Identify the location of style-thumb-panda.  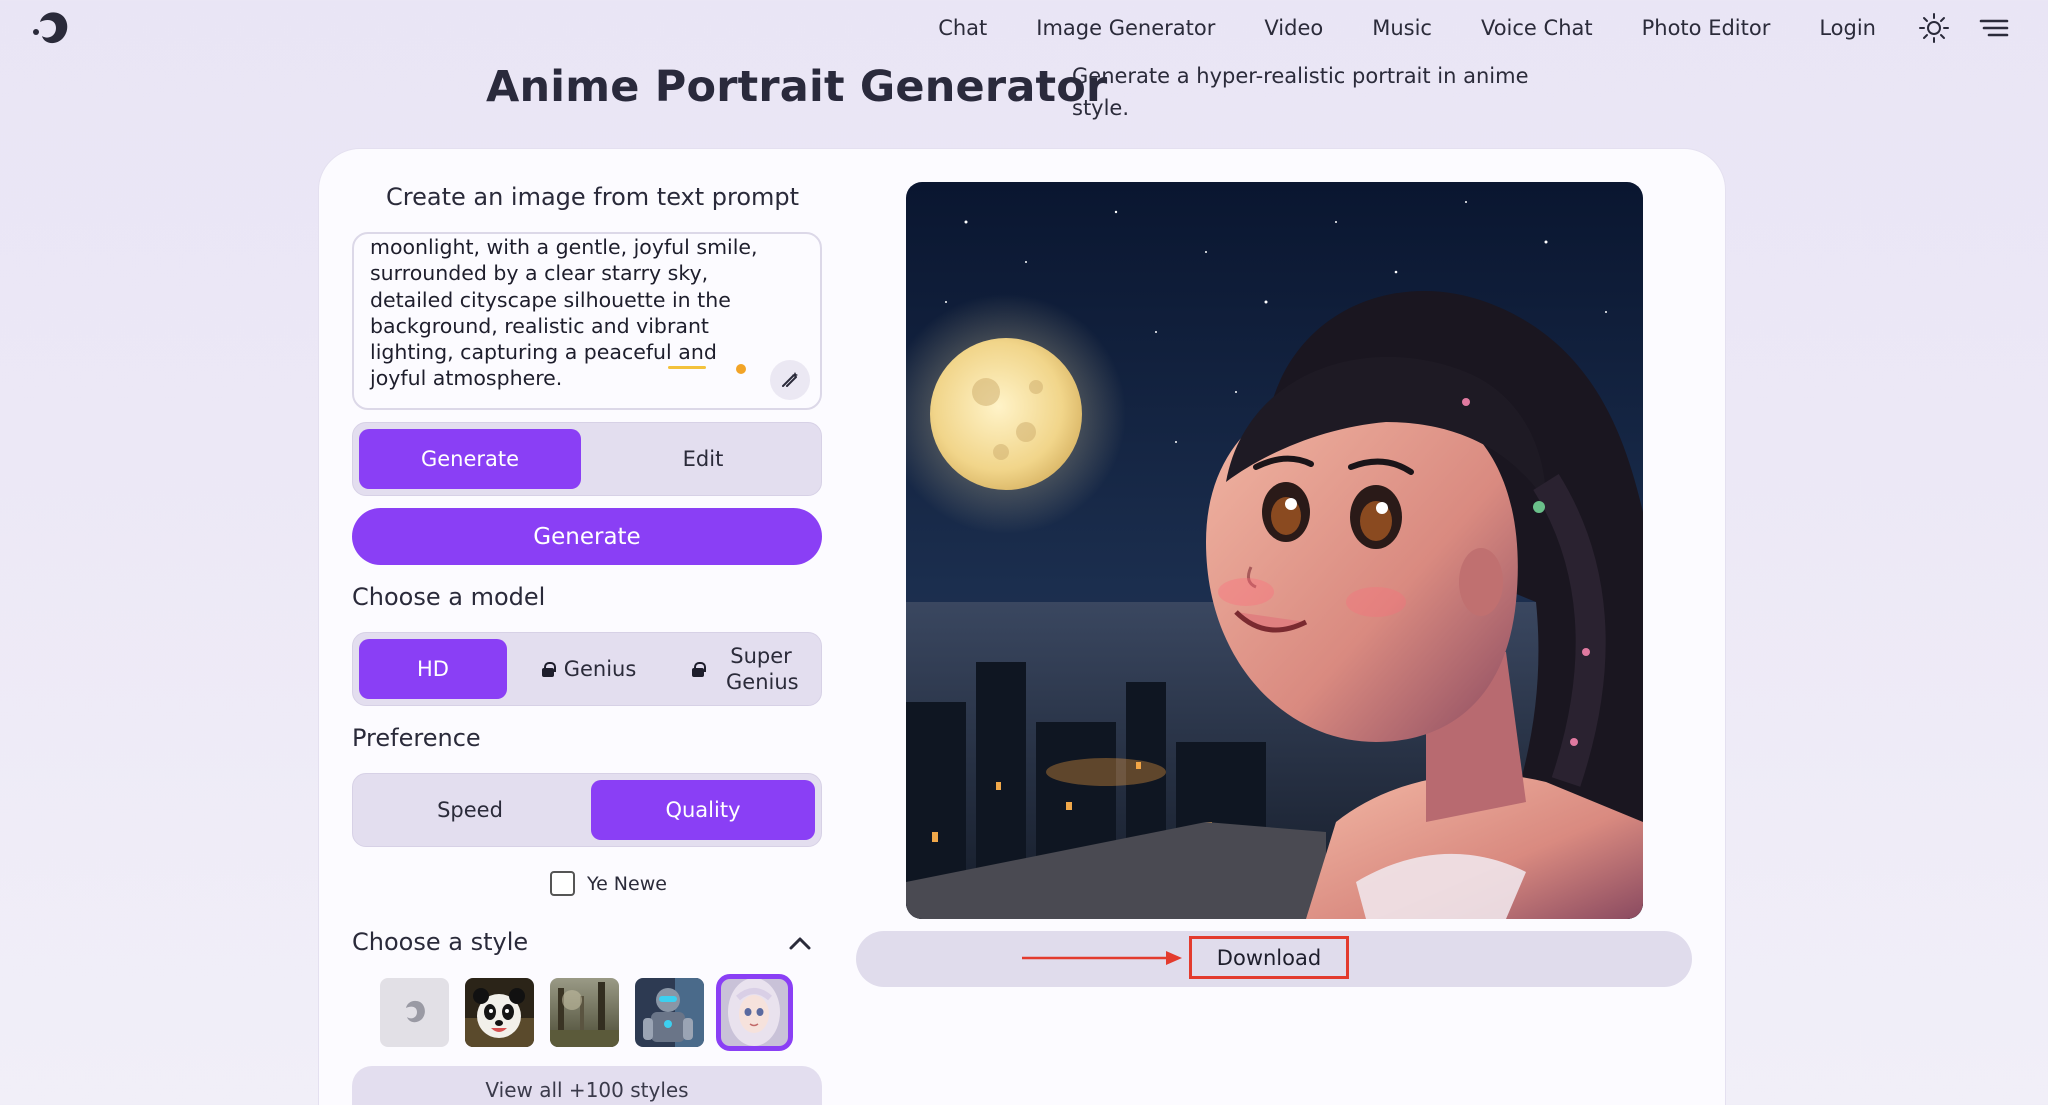
(499, 1012).